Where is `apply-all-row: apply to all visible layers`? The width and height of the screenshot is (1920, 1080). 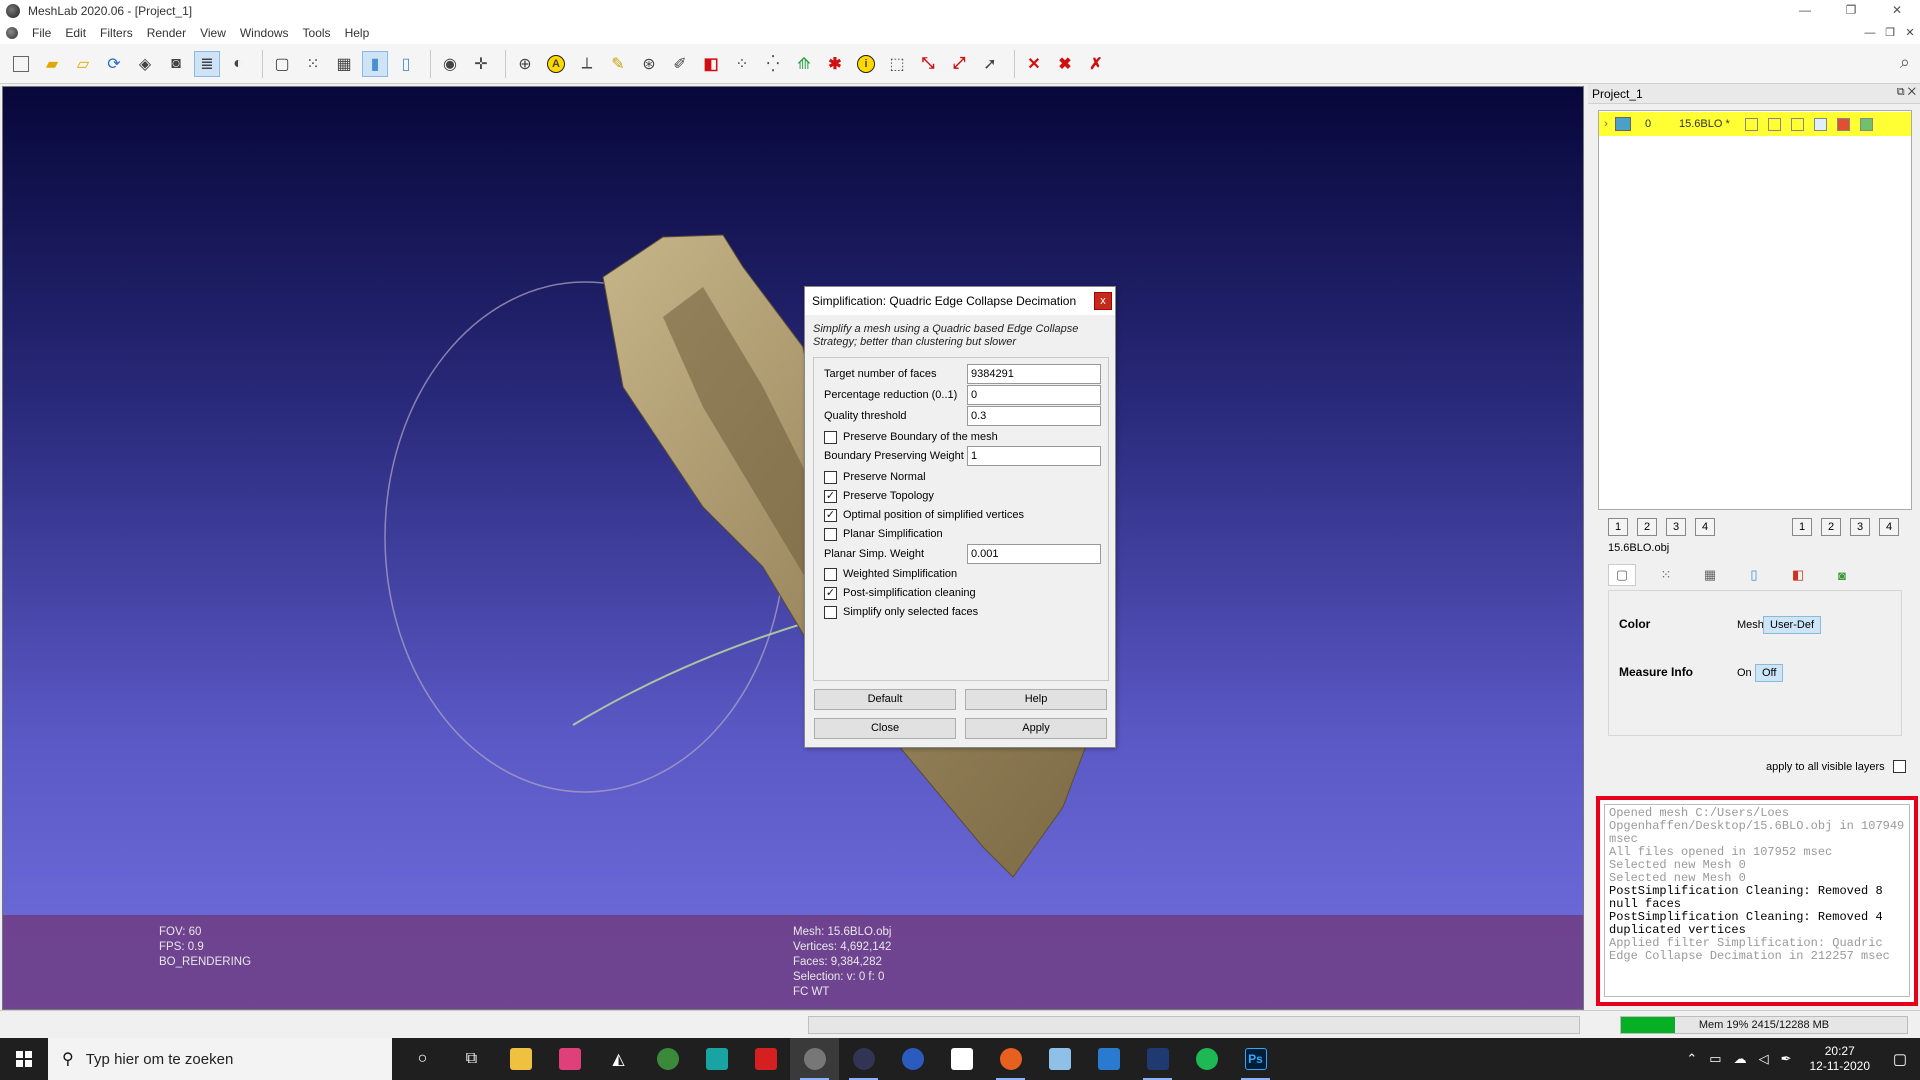
apply-all-row: apply to all visible layers is located at coordinates (1836, 766).